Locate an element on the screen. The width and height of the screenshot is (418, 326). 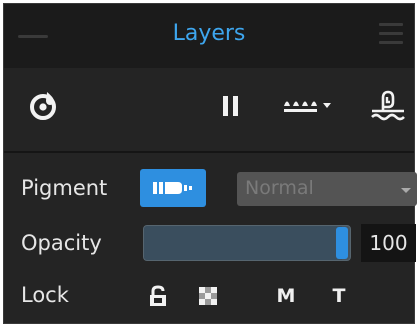
opacity-slider-fill is located at coordinates (243, 243).